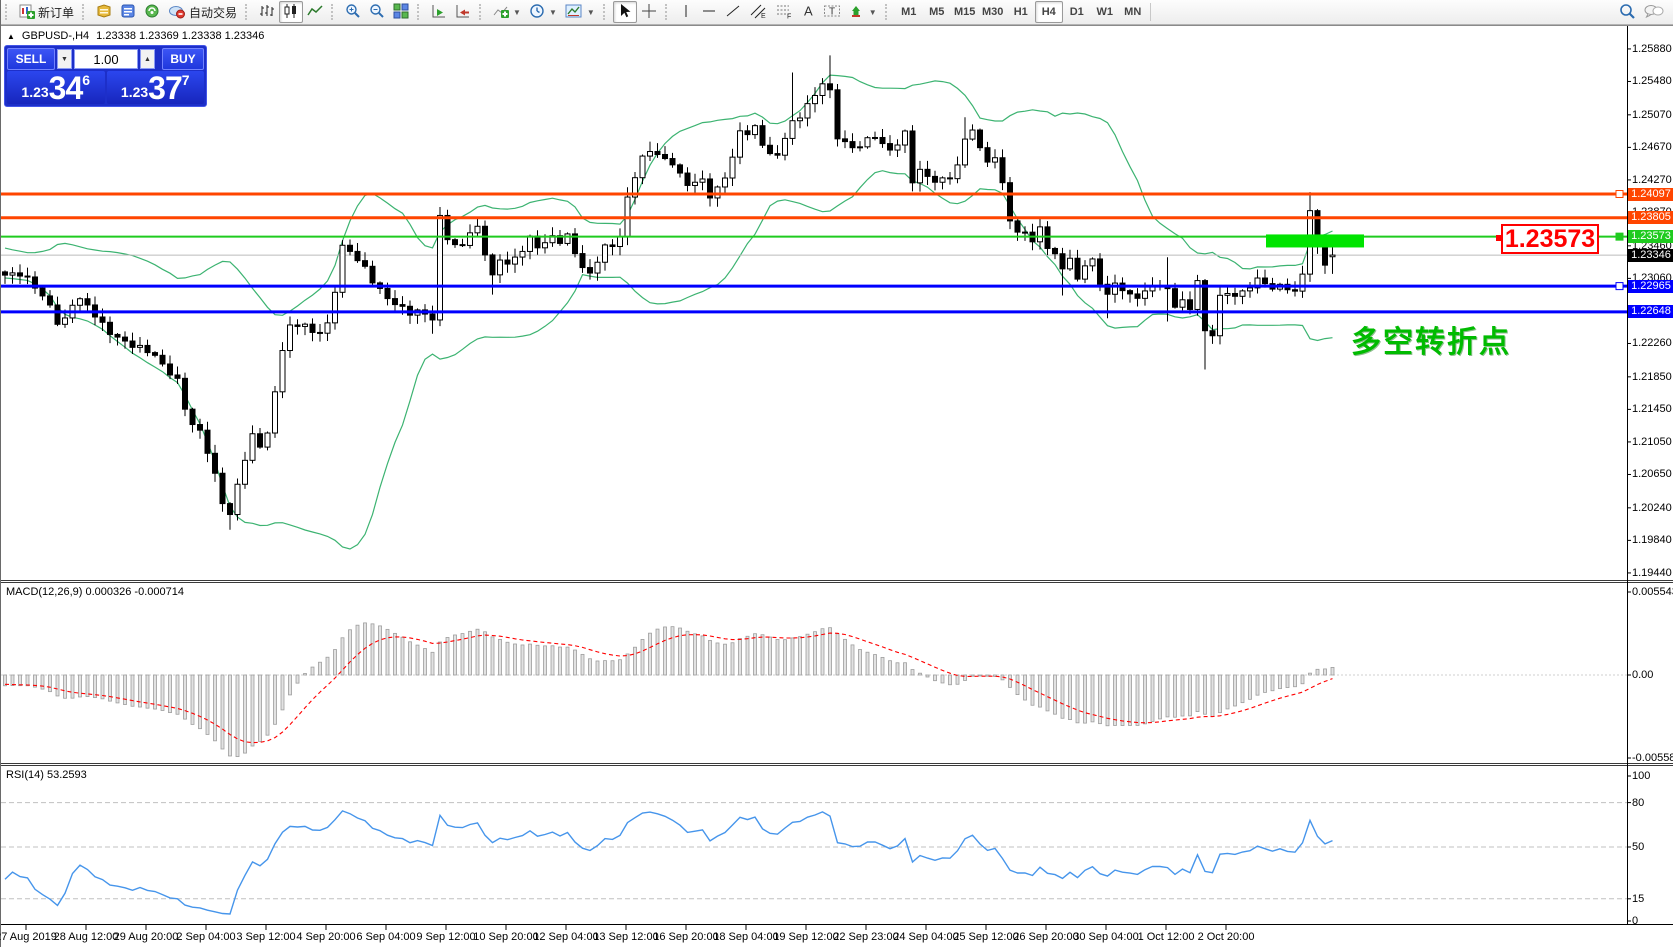 The width and height of the screenshot is (1673, 947). I want to click on search-icon, so click(1627, 12).